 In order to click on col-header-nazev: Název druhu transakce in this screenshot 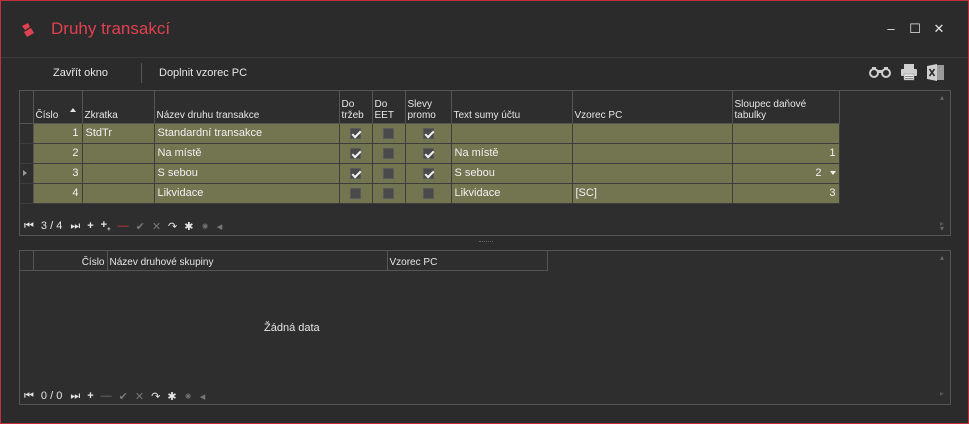, I will do `click(247, 107)`.